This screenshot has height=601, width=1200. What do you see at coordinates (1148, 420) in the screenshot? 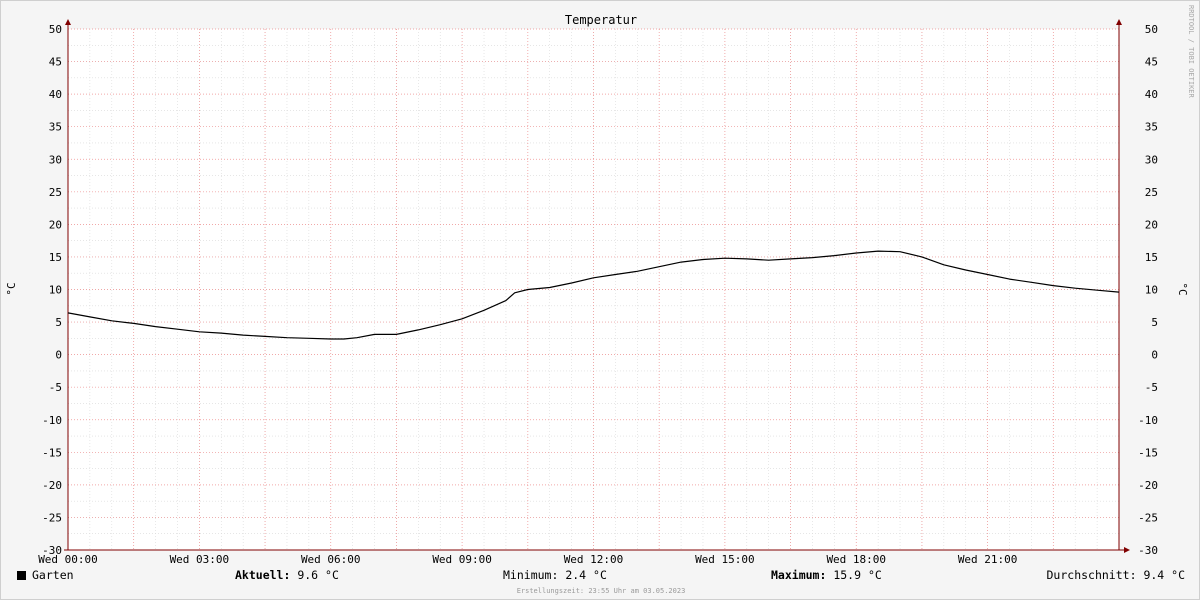
I see `y-tick-label-right: -10` at bounding box center [1148, 420].